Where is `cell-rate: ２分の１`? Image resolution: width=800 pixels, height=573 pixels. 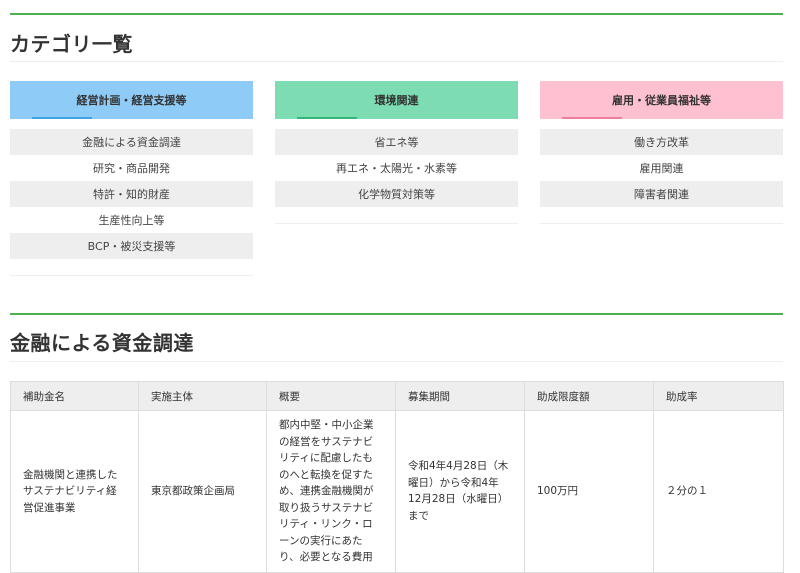
cell-rate: ２分の１ is located at coordinates (718, 491).